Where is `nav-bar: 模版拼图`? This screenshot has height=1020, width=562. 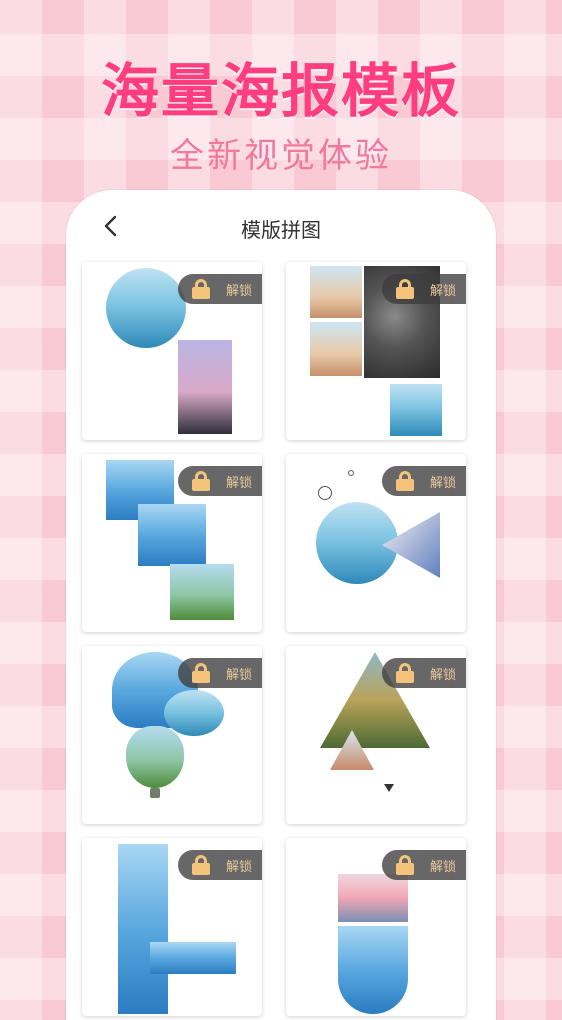 nav-bar: 模版拼图 is located at coordinates (281, 227).